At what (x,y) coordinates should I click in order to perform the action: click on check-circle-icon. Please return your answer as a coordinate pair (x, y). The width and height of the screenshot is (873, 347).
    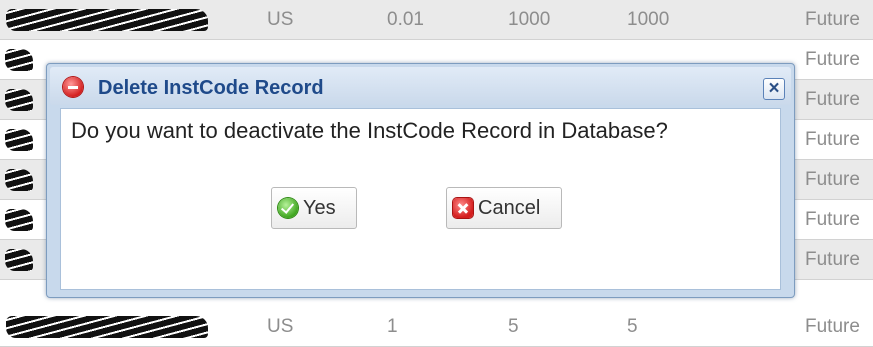
    Looking at the image, I should click on (288, 208).